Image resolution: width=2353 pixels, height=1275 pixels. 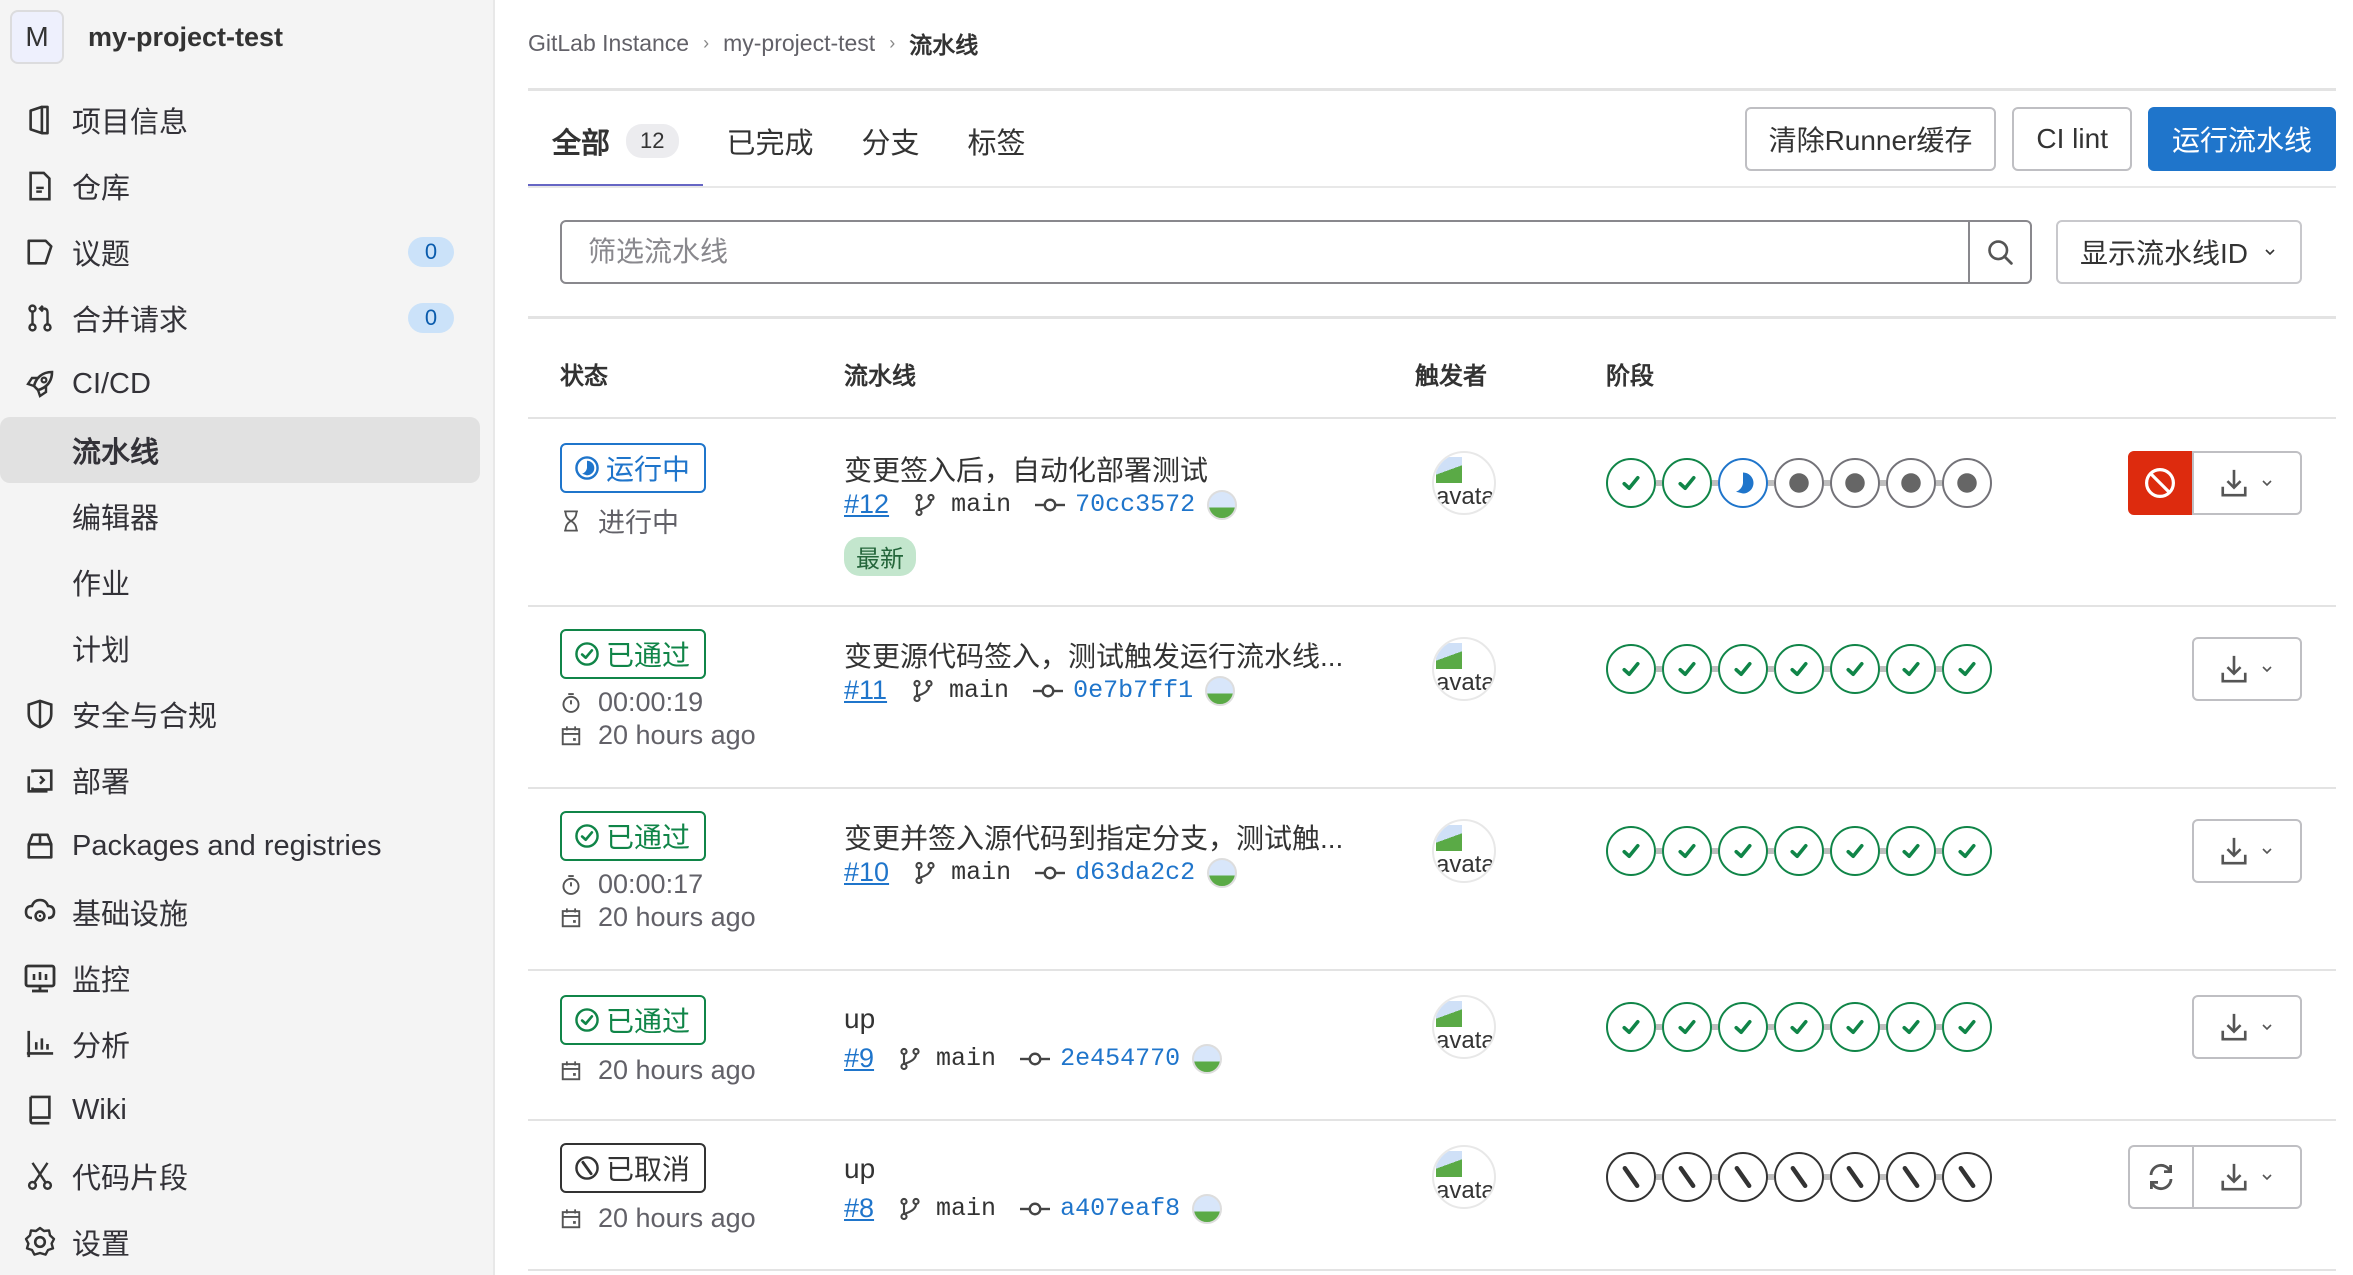 What do you see at coordinates (615, 141) in the screenshot?
I see `tab-all: 全部 12` at bounding box center [615, 141].